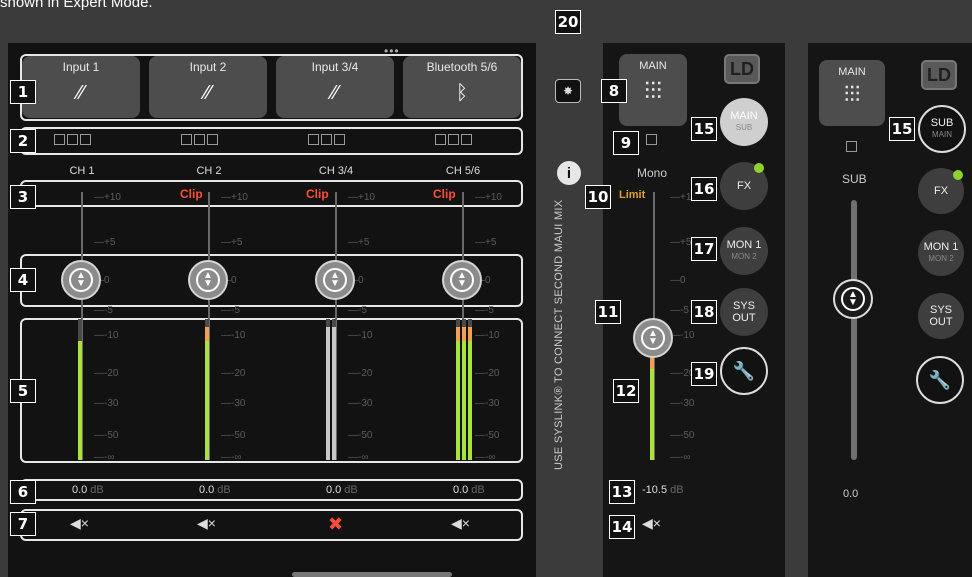 The image size is (972, 577). Describe the element at coordinates (106, 335) in the screenshot. I see `scale-tick: —-10` at that location.